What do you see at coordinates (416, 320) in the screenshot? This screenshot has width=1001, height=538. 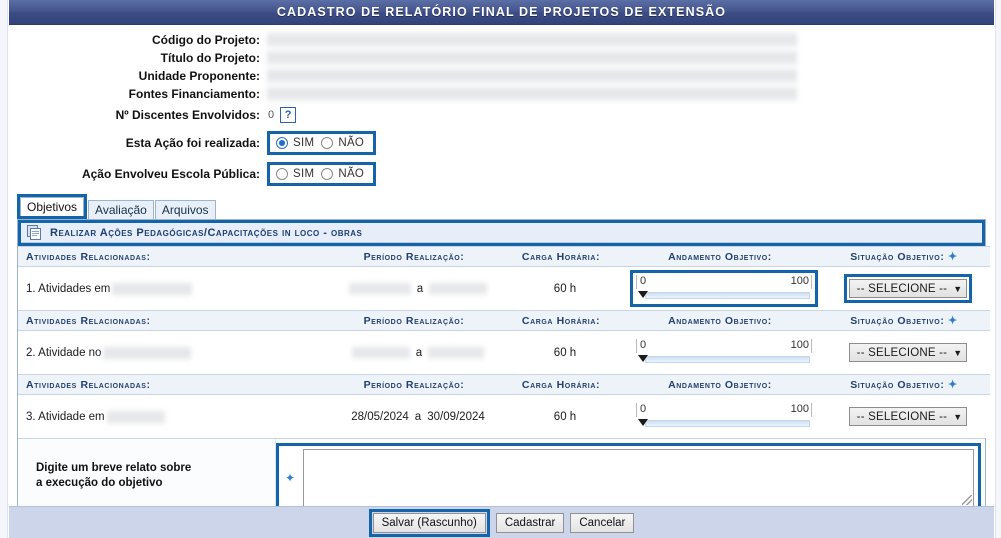 I see `col-periodo-2: Período Realização:` at bounding box center [416, 320].